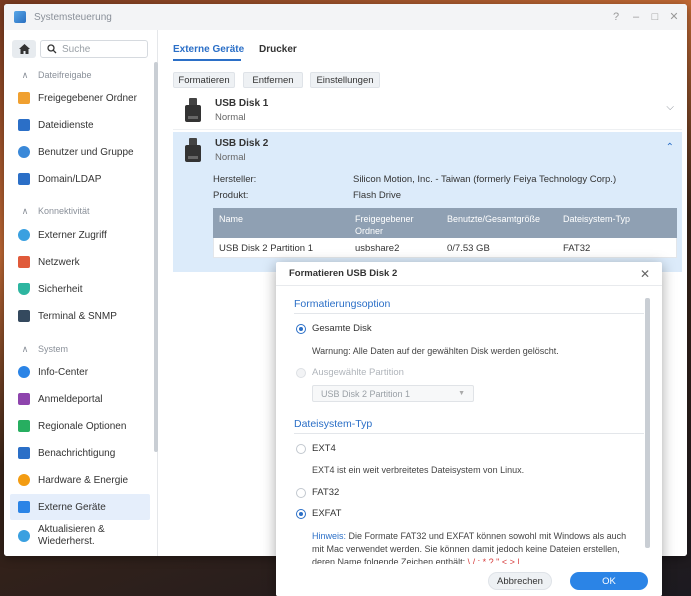  Describe the element at coordinates (60, 289) in the screenshot. I see `sidebar-item-label: Sicherheit` at that location.